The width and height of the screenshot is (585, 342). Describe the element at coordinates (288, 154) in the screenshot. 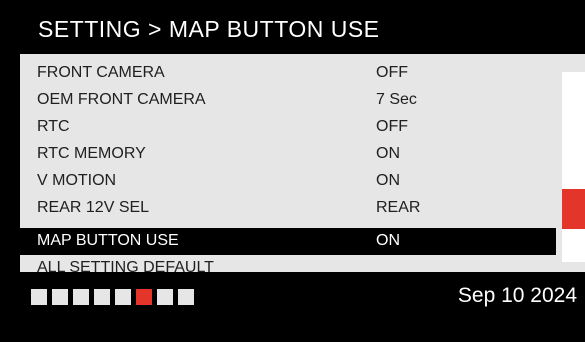

I see `menu-item-rtc-memory: RTC MEMORY ON` at that location.